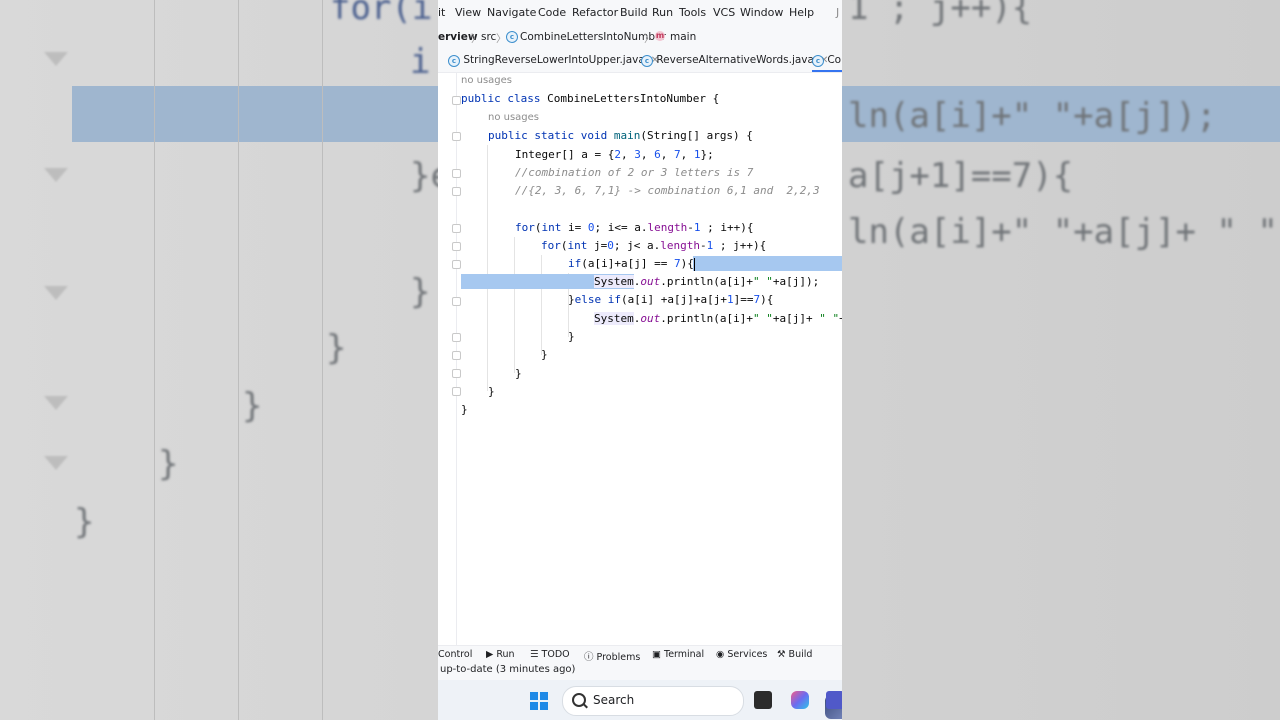  What do you see at coordinates (740, 245) in the screenshot?
I see `code-text: ; j++){` at bounding box center [740, 245].